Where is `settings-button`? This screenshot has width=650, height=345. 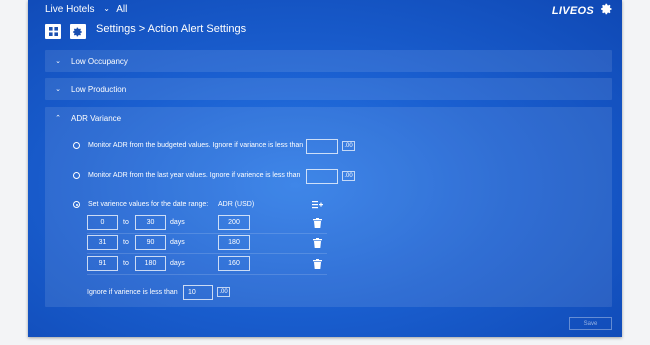 settings-button is located at coordinates (78, 31).